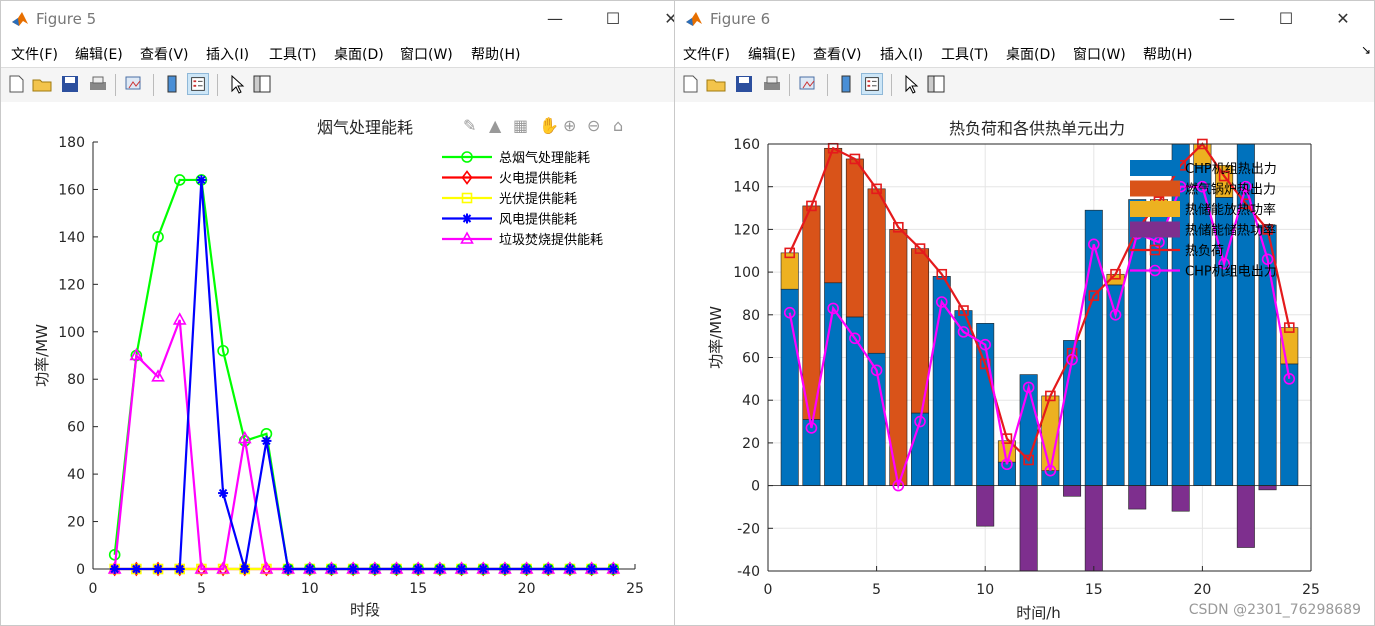  I want to click on hand-icon: ✋, so click(549, 125).